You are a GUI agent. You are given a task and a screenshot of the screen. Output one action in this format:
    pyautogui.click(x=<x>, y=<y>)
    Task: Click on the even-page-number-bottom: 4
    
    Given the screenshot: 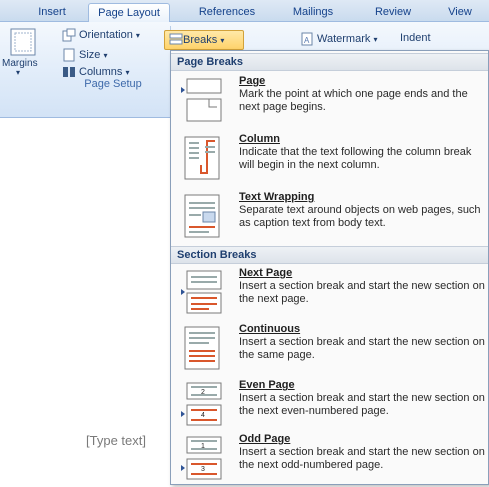 What is the action you would take?
    pyautogui.click(x=203, y=415)
    